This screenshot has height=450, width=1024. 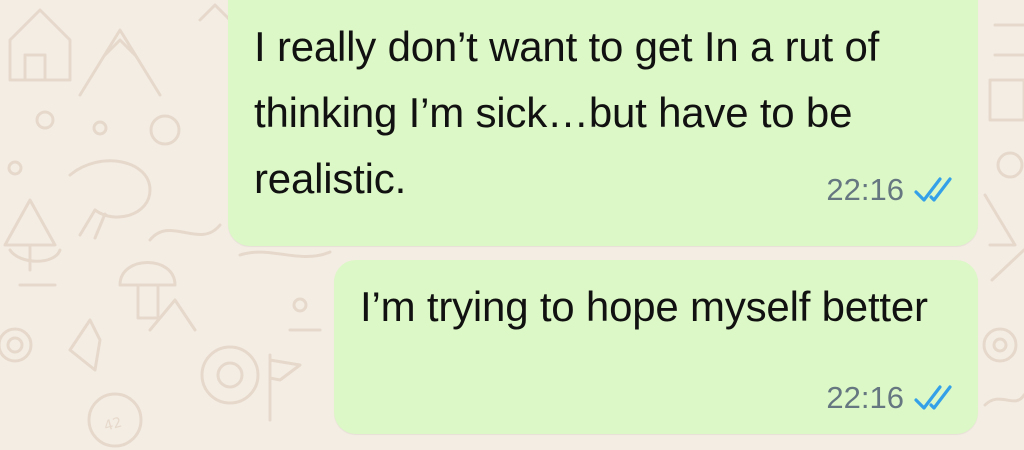 What do you see at coordinates (644, 306) in the screenshot?
I see `message-text: I’m trying to hope myself better` at bounding box center [644, 306].